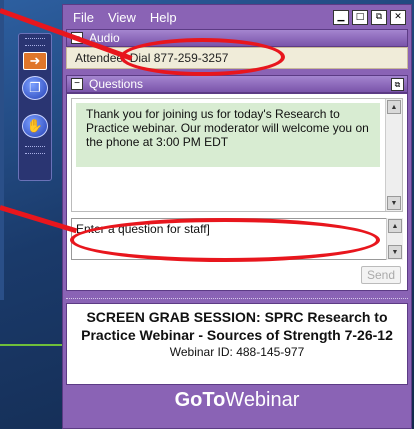 The height and width of the screenshot is (429, 414). Describe the element at coordinates (35, 61) in the screenshot. I see `arrow-icon: ➜` at that location.